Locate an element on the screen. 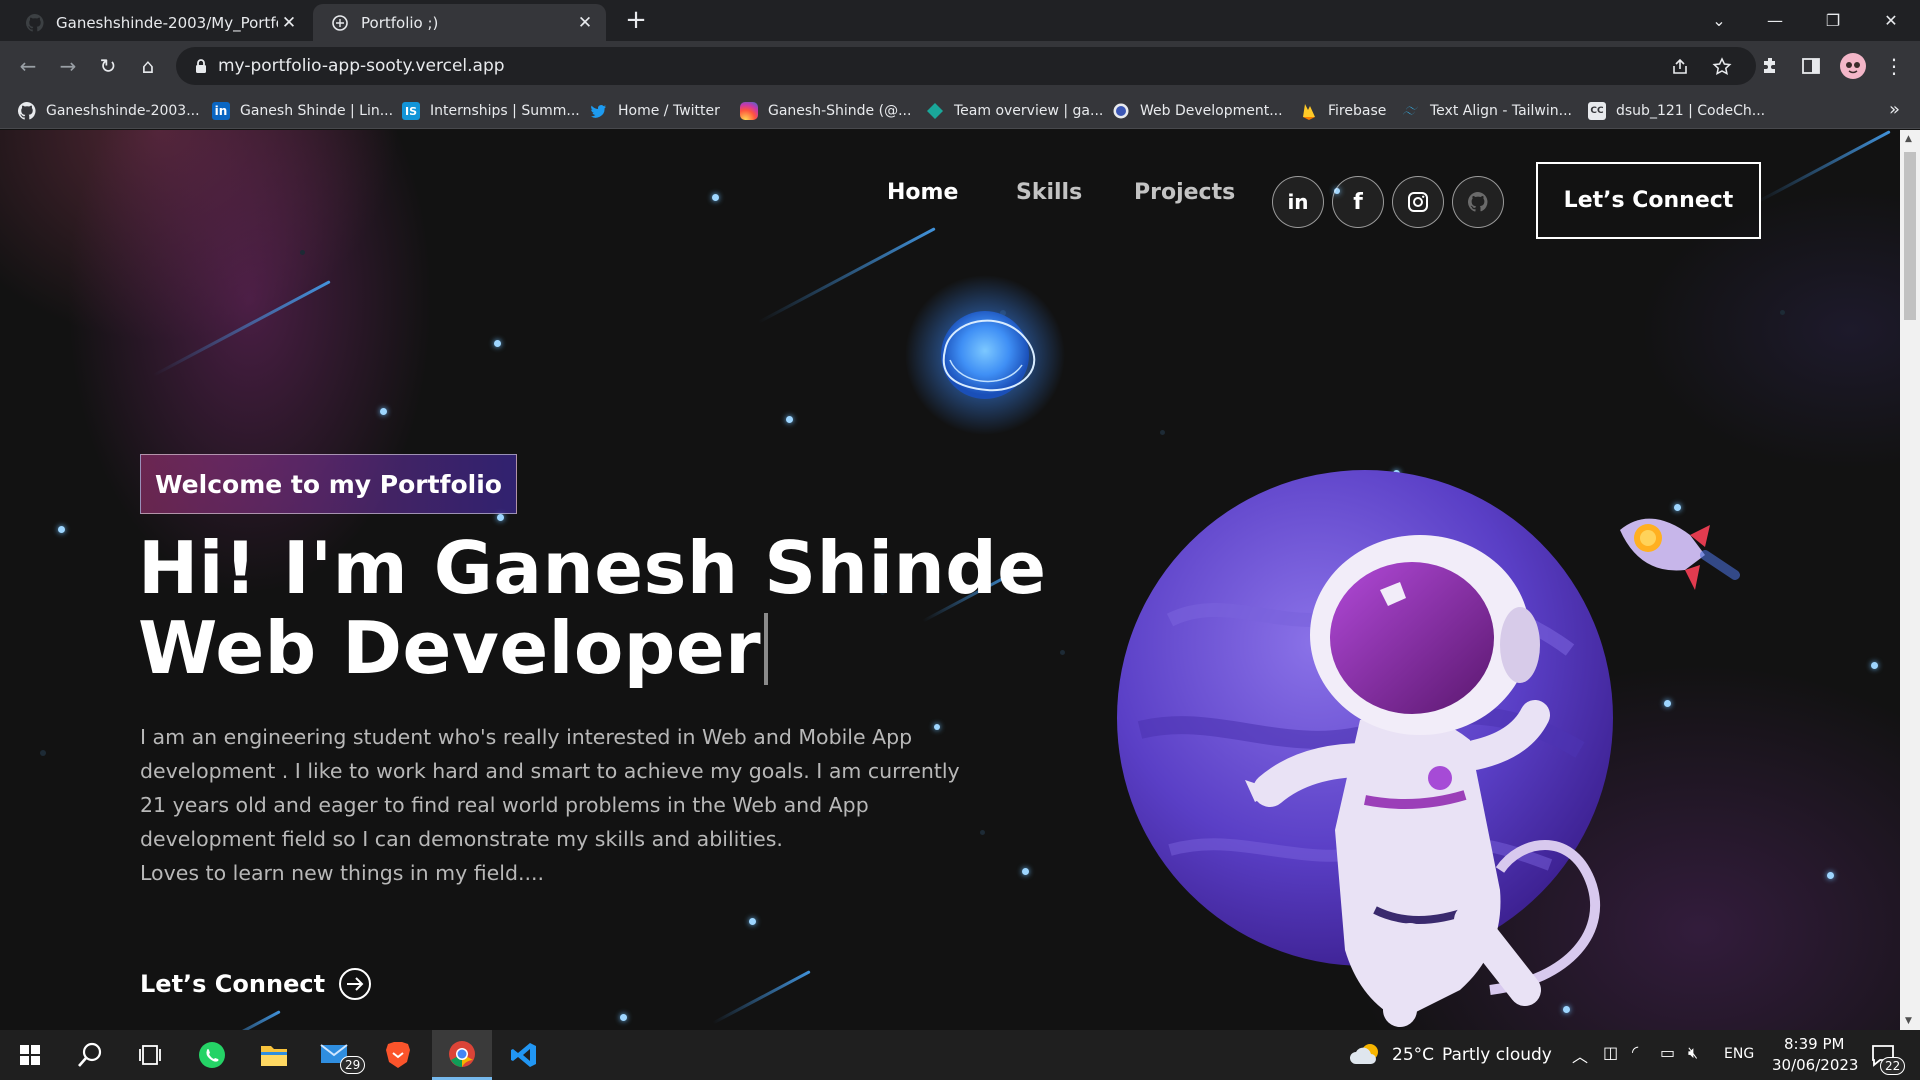 The image size is (1920, 1080). dust-particle is located at coordinates (43, 753).